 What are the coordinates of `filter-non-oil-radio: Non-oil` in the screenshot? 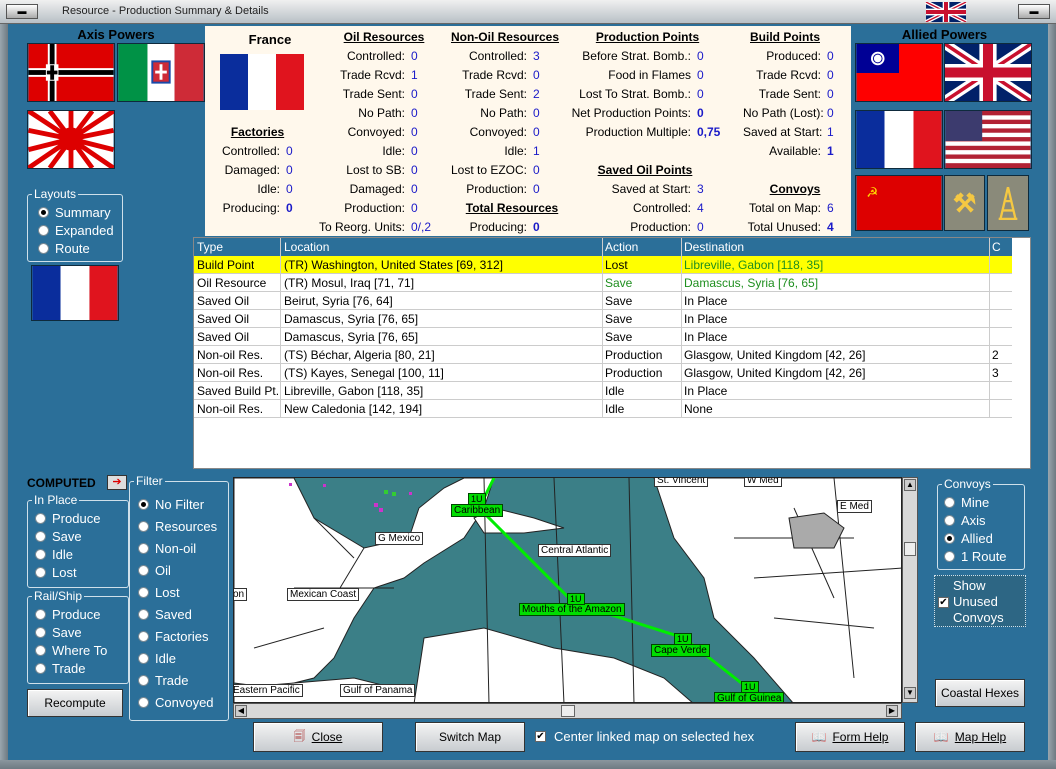 It's located at (167, 548).